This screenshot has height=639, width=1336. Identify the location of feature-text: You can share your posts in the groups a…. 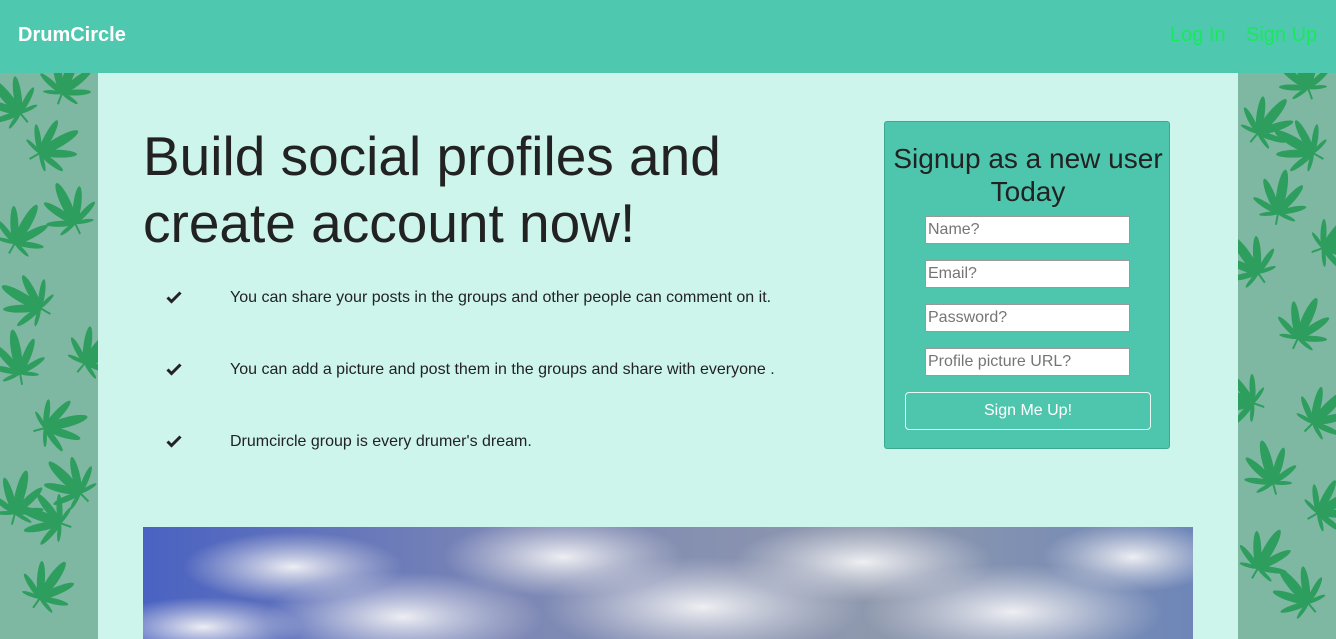
(501, 297).